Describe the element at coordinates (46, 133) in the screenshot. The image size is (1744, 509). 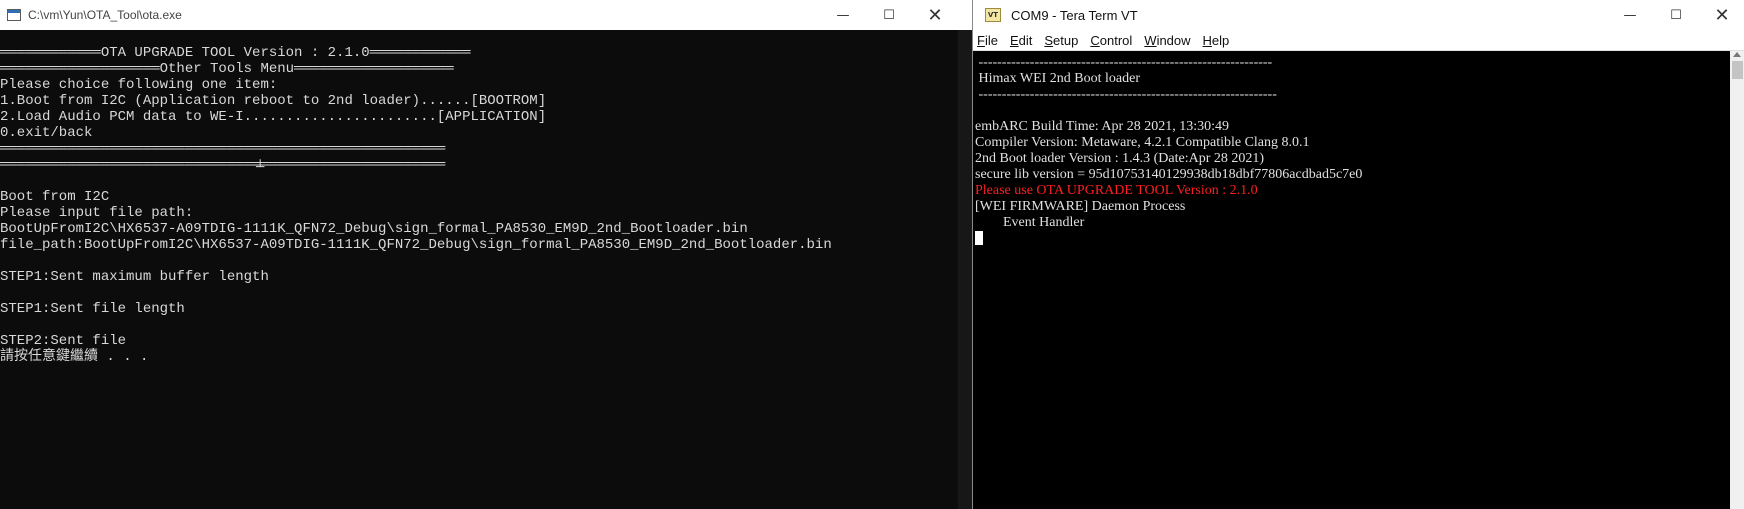
I see `console-line: 0.exit/back` at that location.